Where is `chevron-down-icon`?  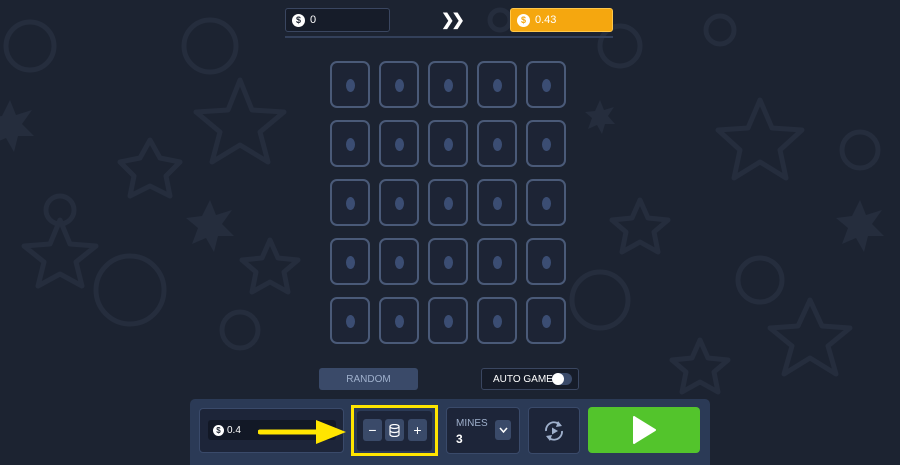
chevron-down-icon is located at coordinates (503, 430).